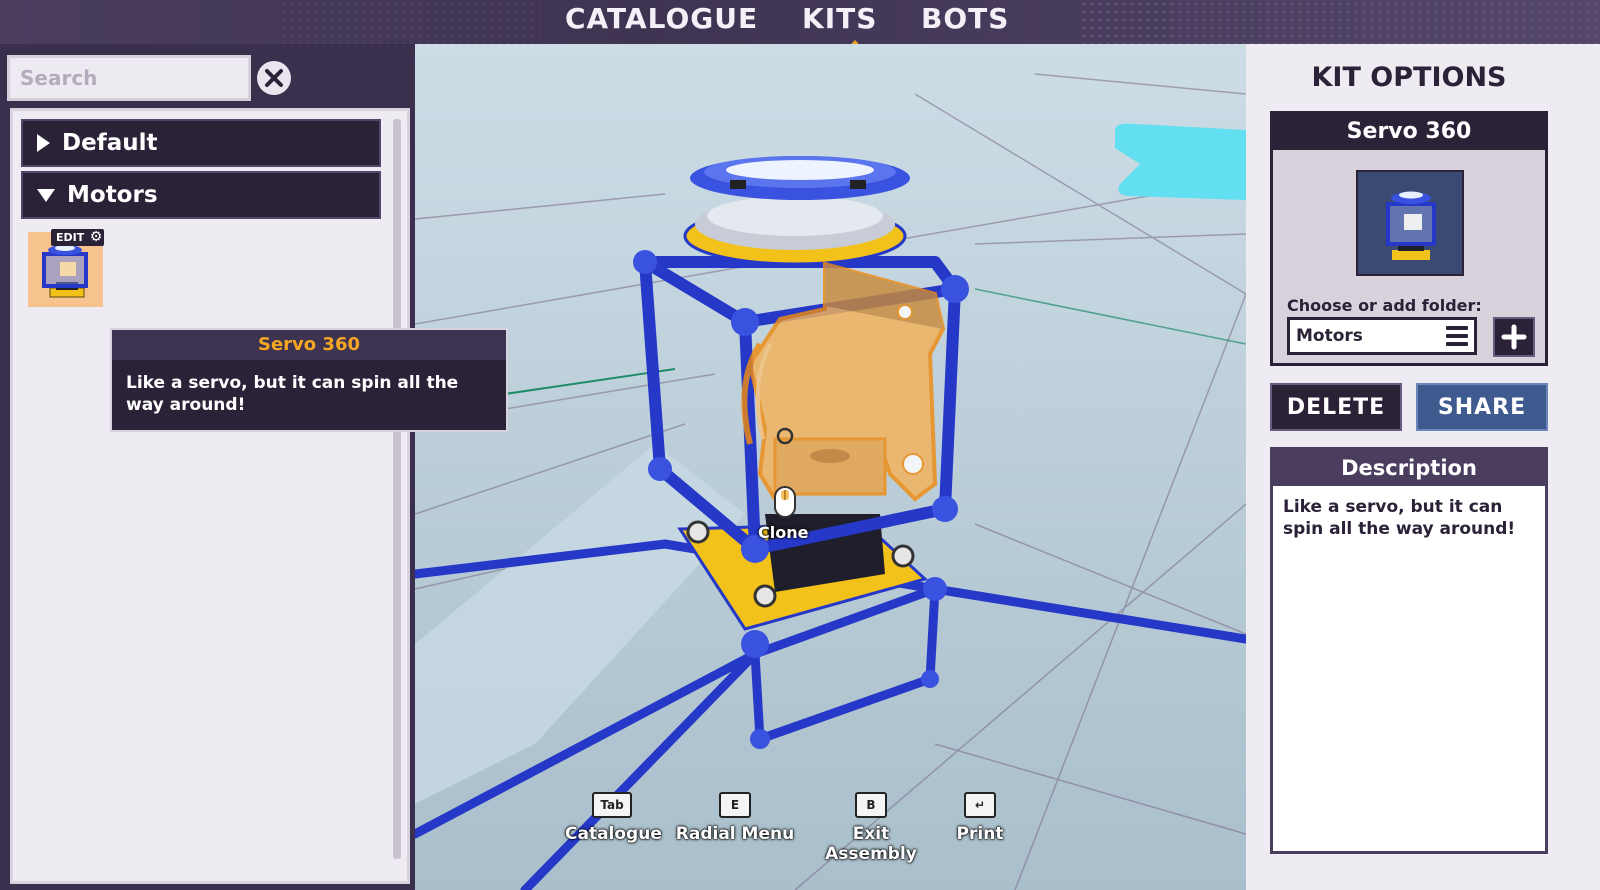 Image resolution: width=1600 pixels, height=890 pixels. What do you see at coordinates (43, 143) in the screenshot?
I see `chevron-right-icon` at bounding box center [43, 143].